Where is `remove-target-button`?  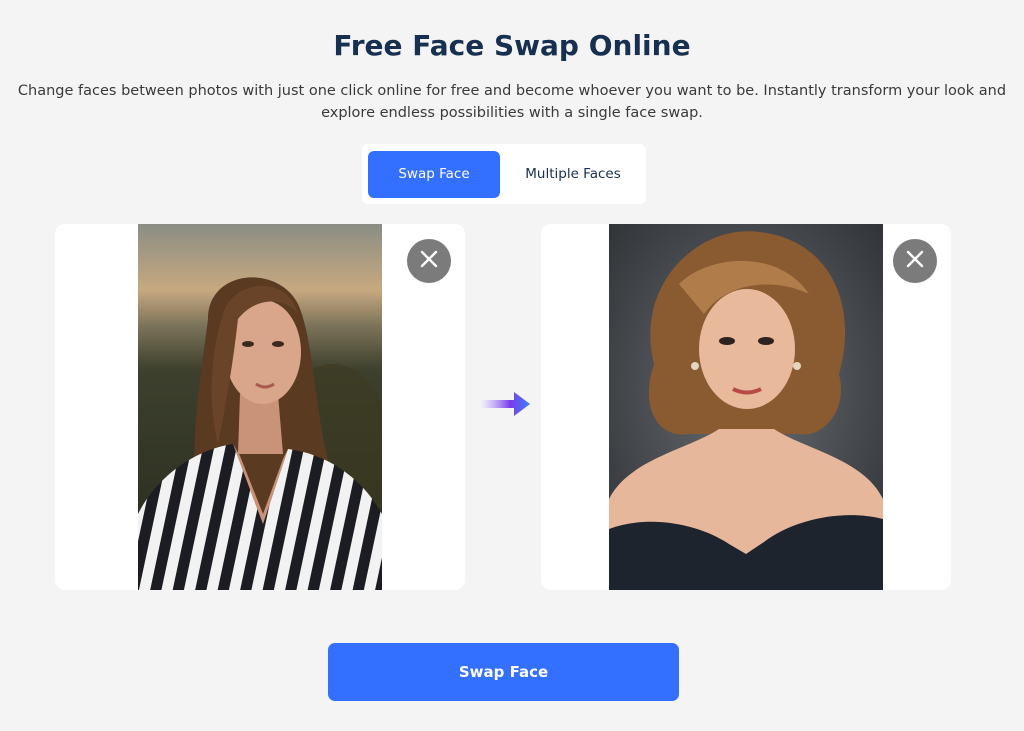 remove-target-button is located at coordinates (915, 261).